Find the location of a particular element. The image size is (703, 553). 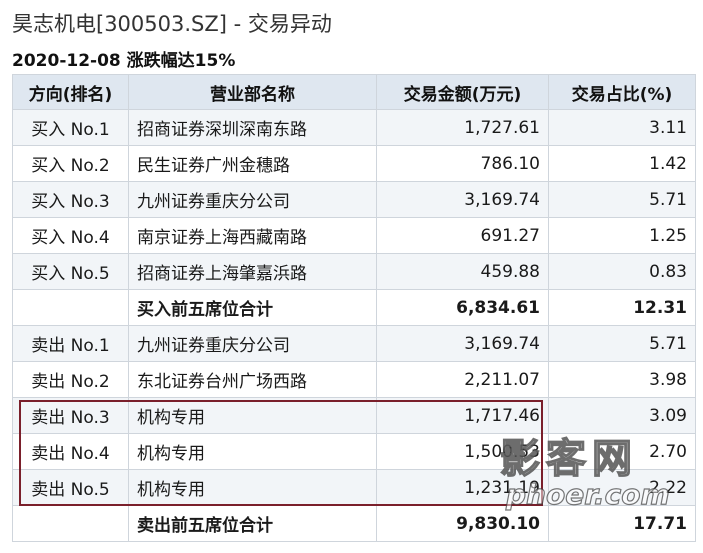

table-row: 买入 No.1 招商证券深圳深南东路 1,727.61 3.11 is located at coordinates (354, 127).